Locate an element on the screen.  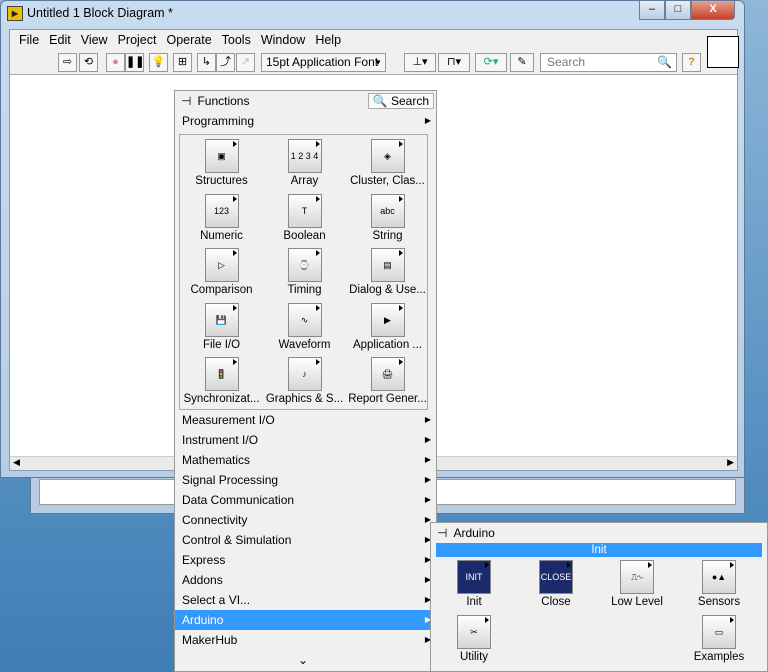
menu-operate: Operate is located at coordinates (188, 40).